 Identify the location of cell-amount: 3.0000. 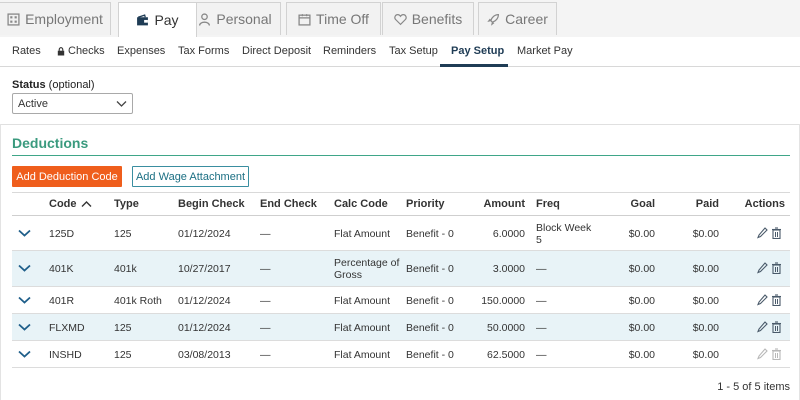
(508, 269).